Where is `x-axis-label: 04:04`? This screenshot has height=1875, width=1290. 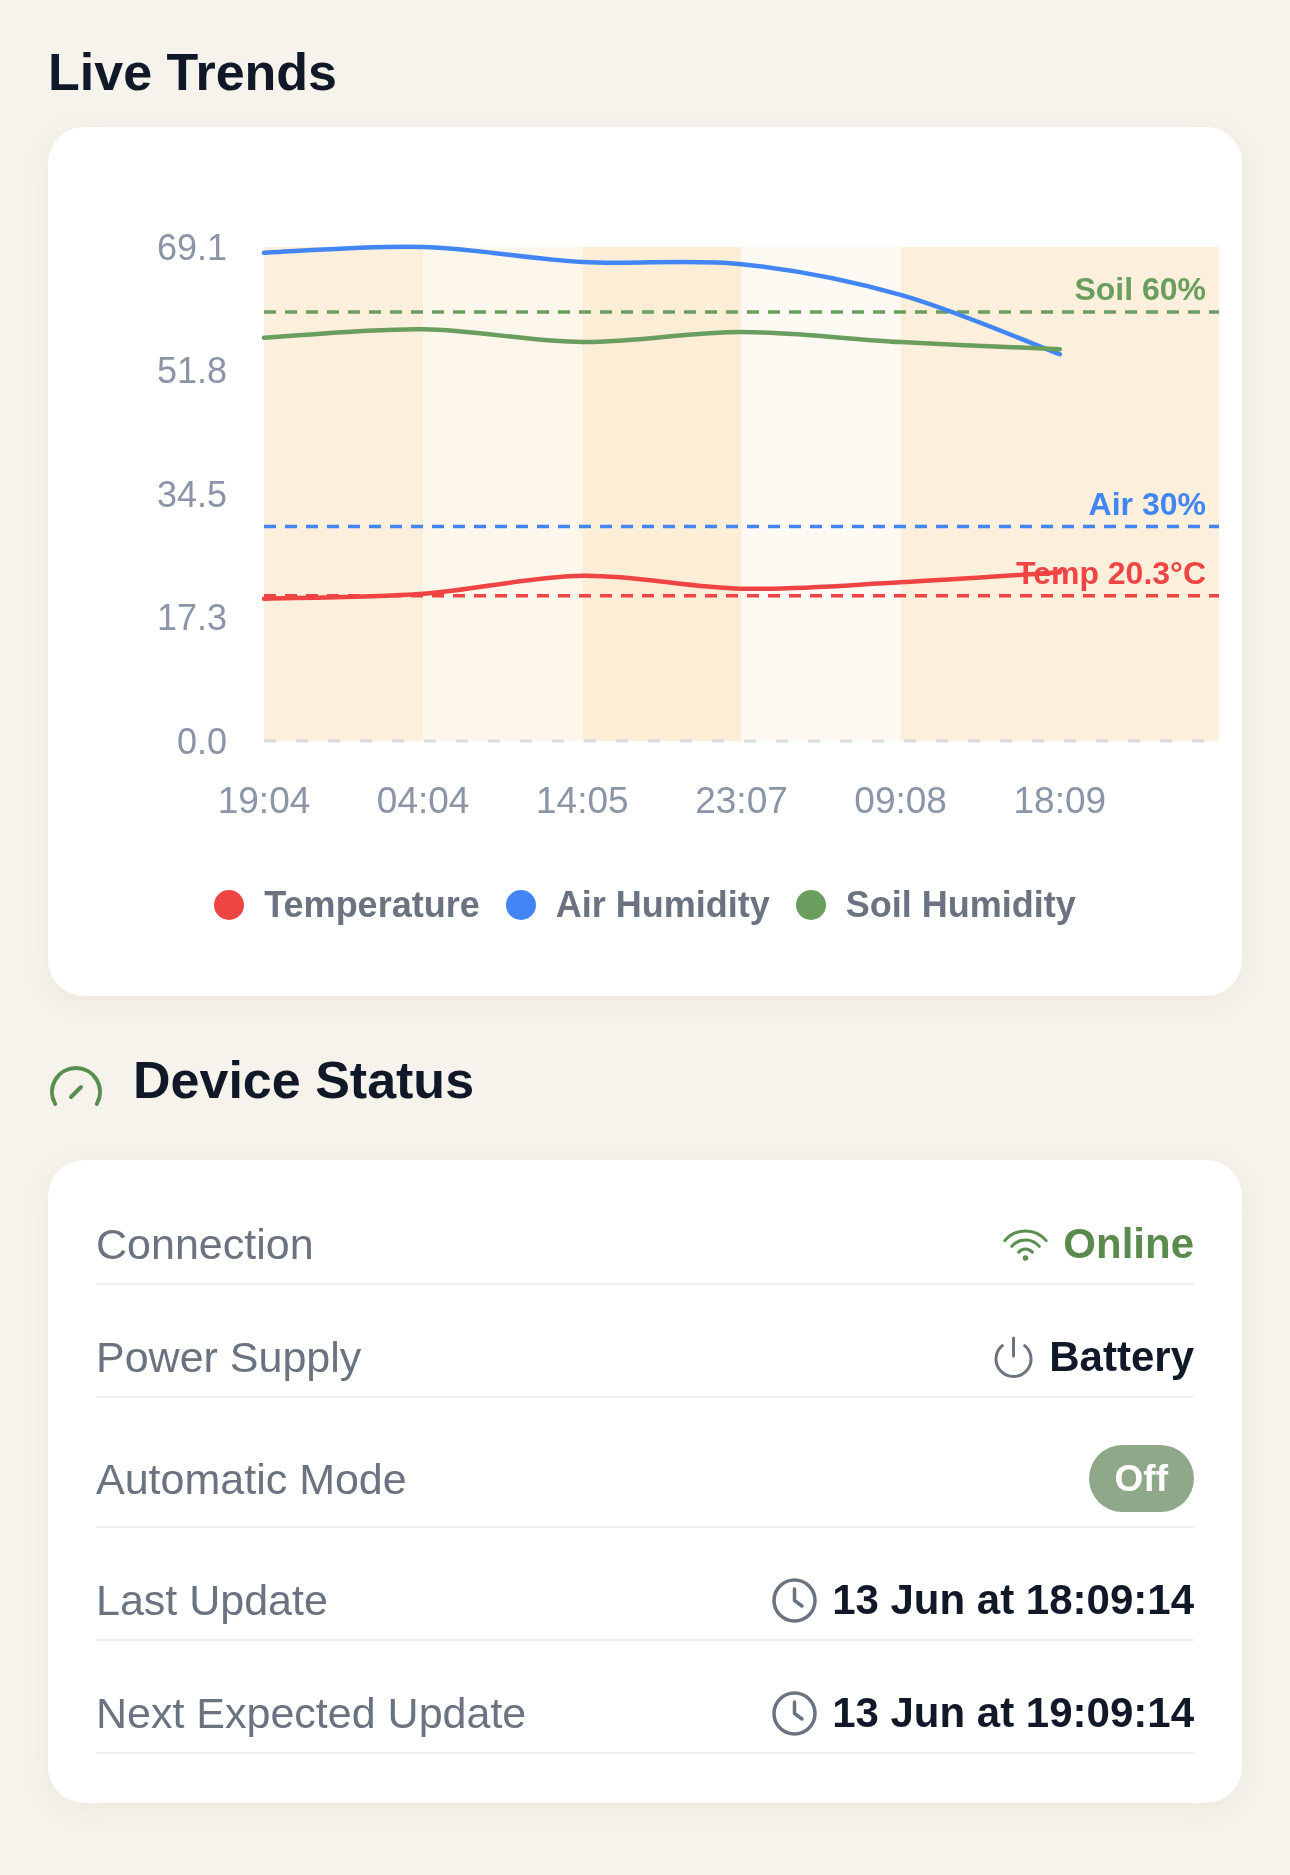
x-axis-label: 04:04 is located at coordinates (422, 800).